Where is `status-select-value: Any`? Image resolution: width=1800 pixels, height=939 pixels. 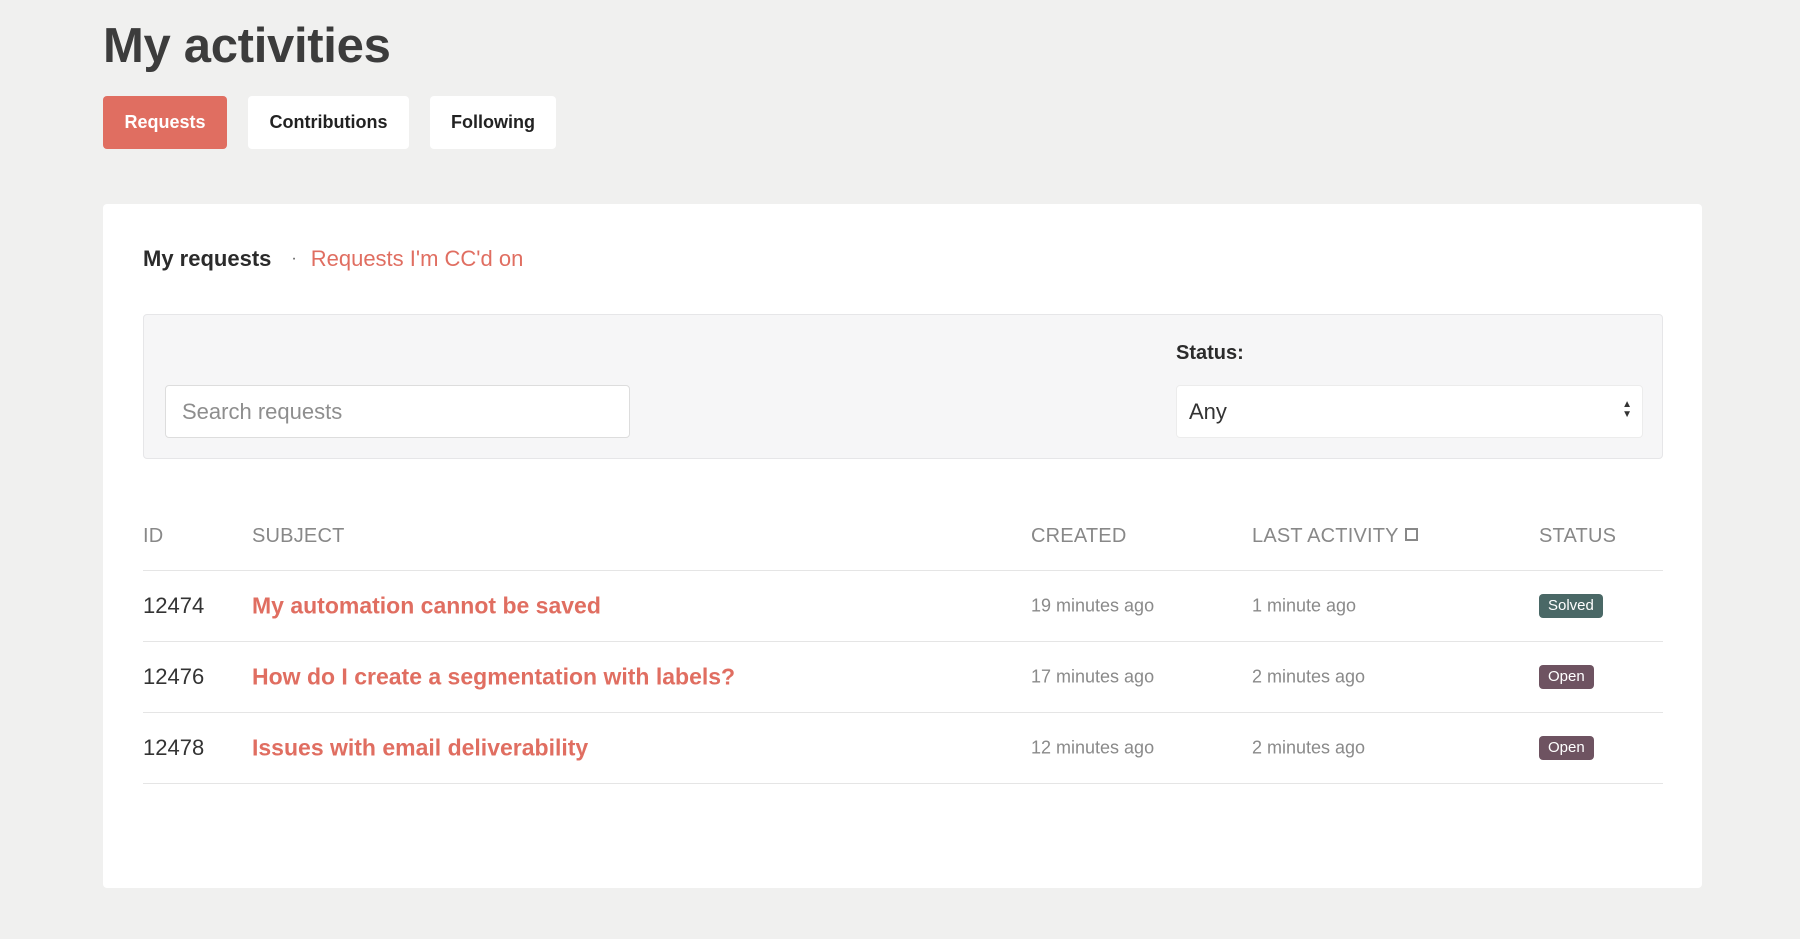
status-select-value: Any is located at coordinates (1208, 411).